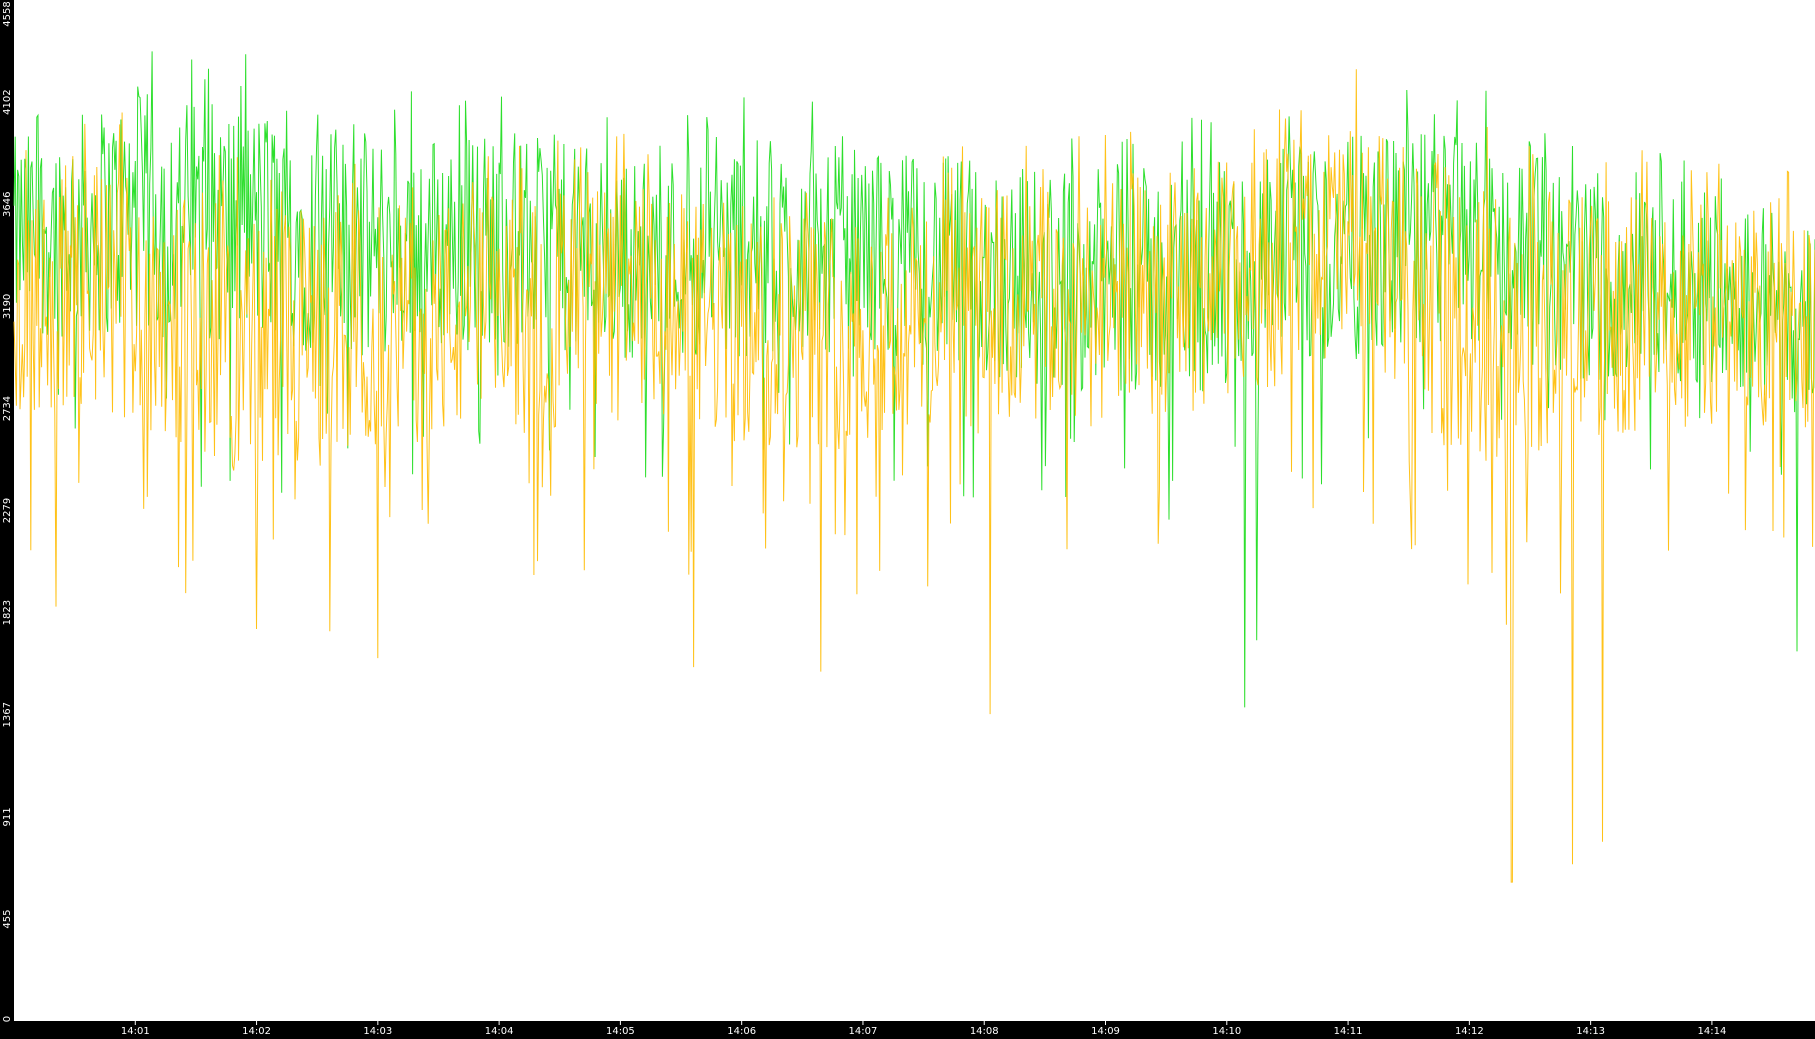 This screenshot has height=1039, width=1815. Describe the element at coordinates (499, 1031) in the screenshot. I see `x-tick-label: 14:04` at that location.